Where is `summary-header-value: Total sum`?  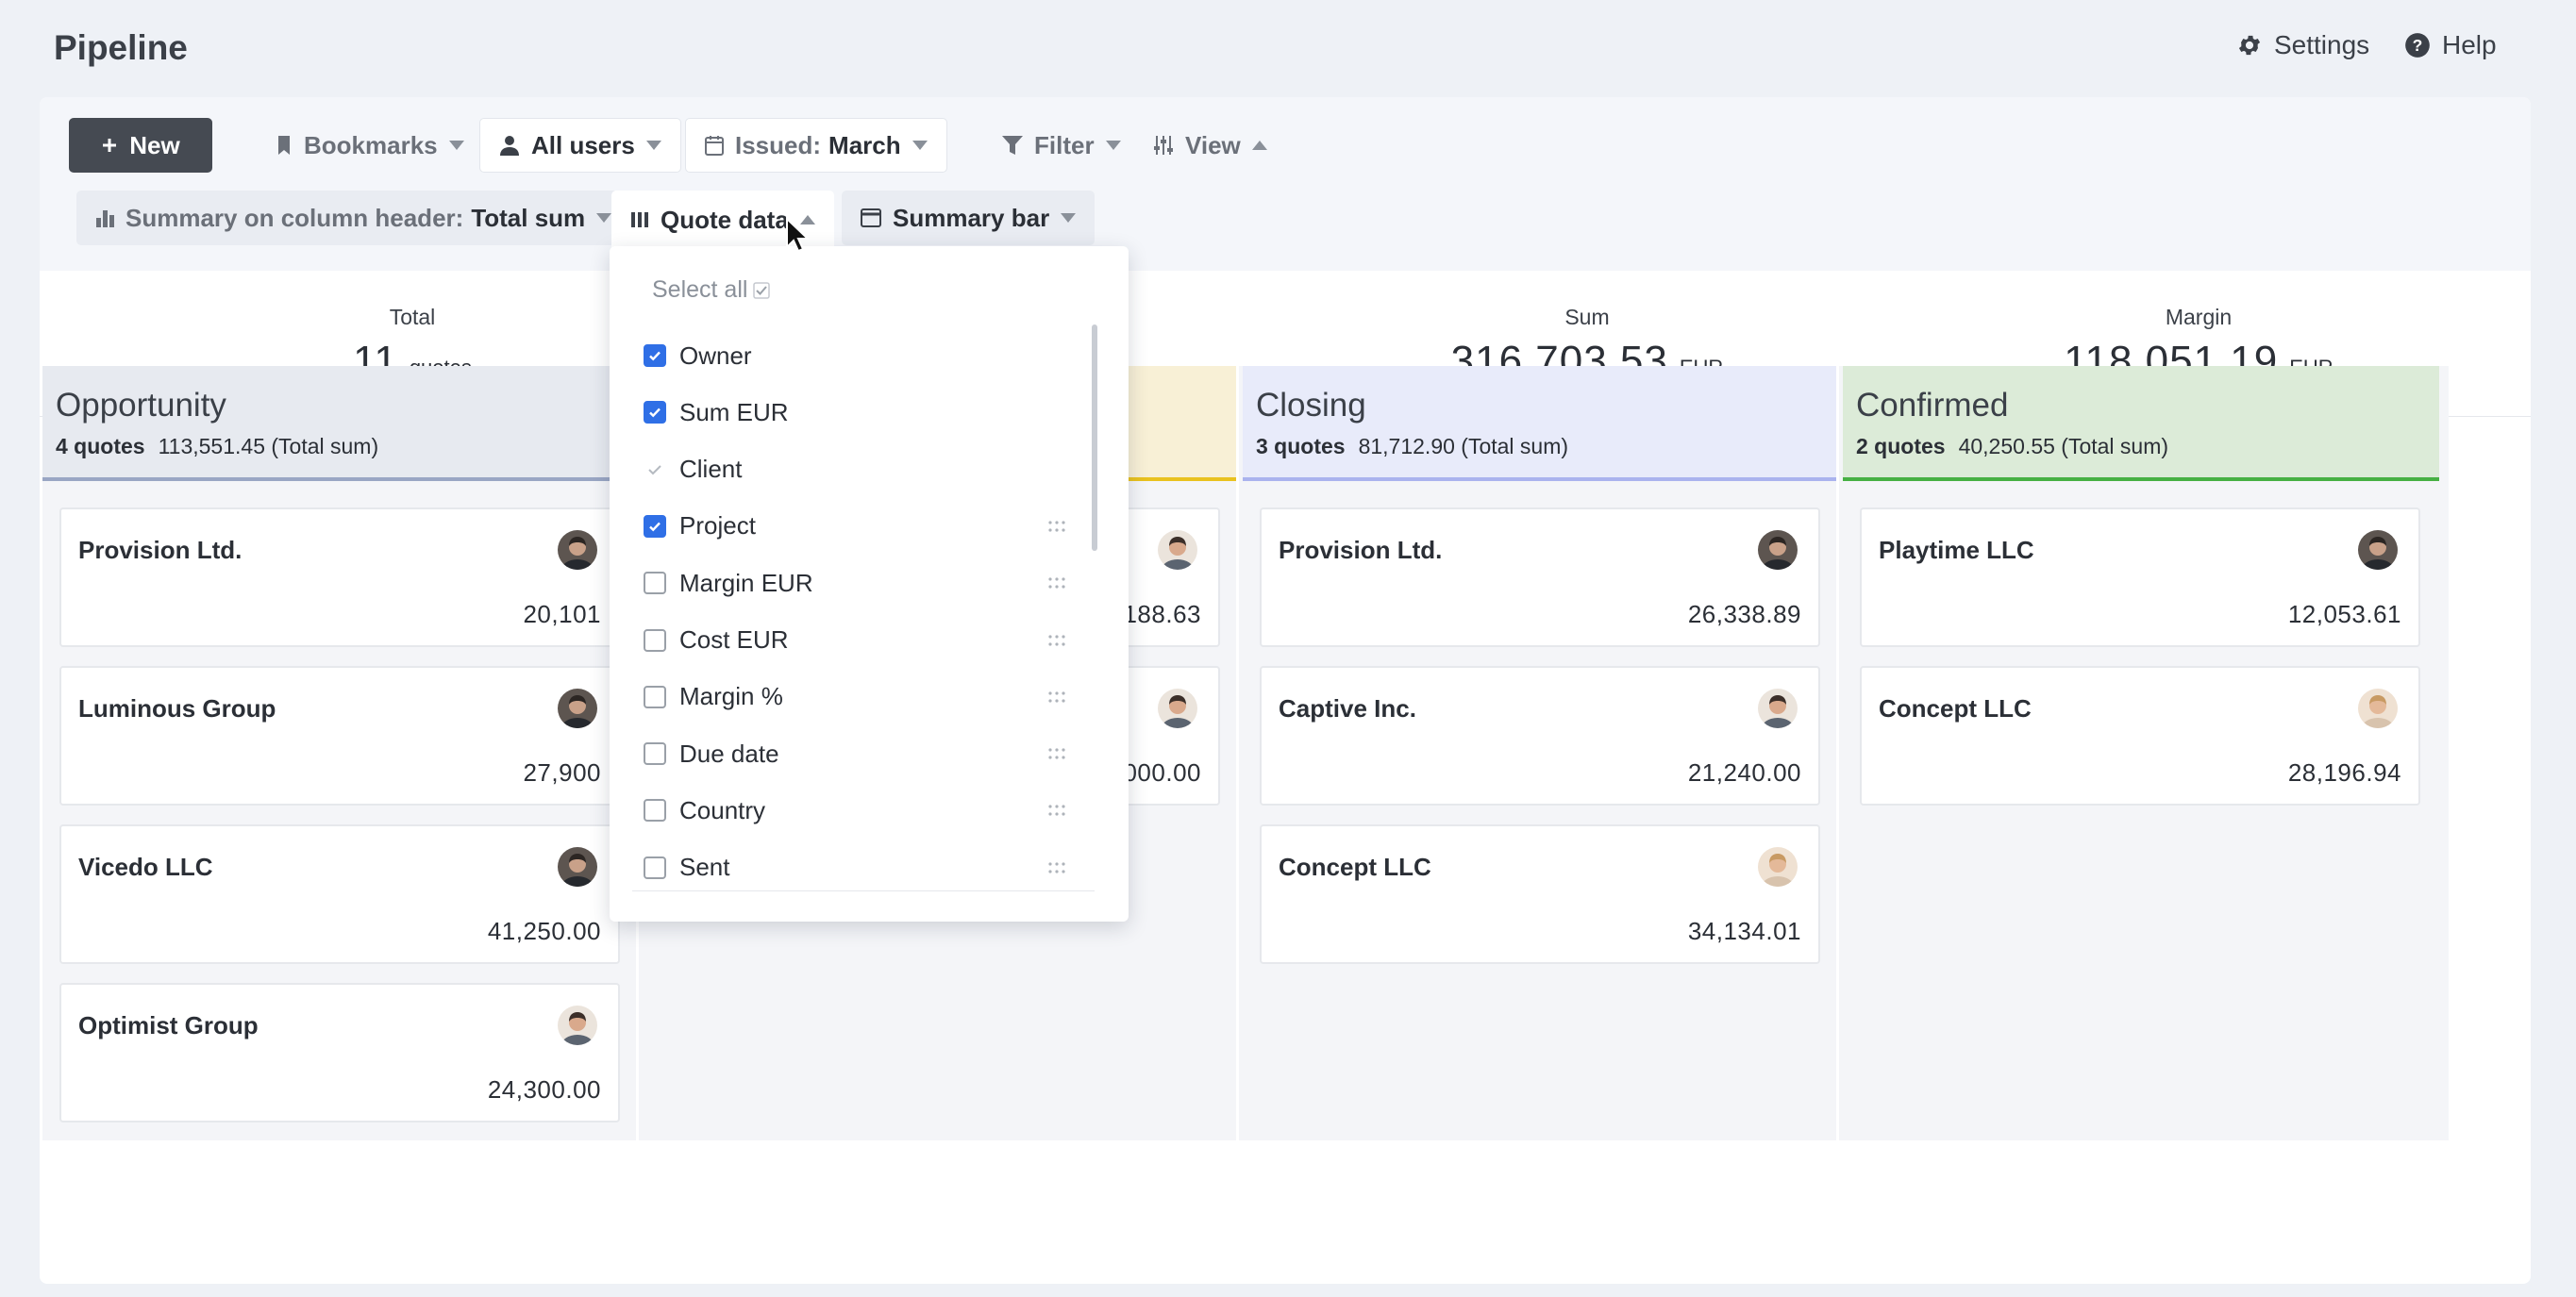 summary-header-value: Total sum is located at coordinates (528, 217).